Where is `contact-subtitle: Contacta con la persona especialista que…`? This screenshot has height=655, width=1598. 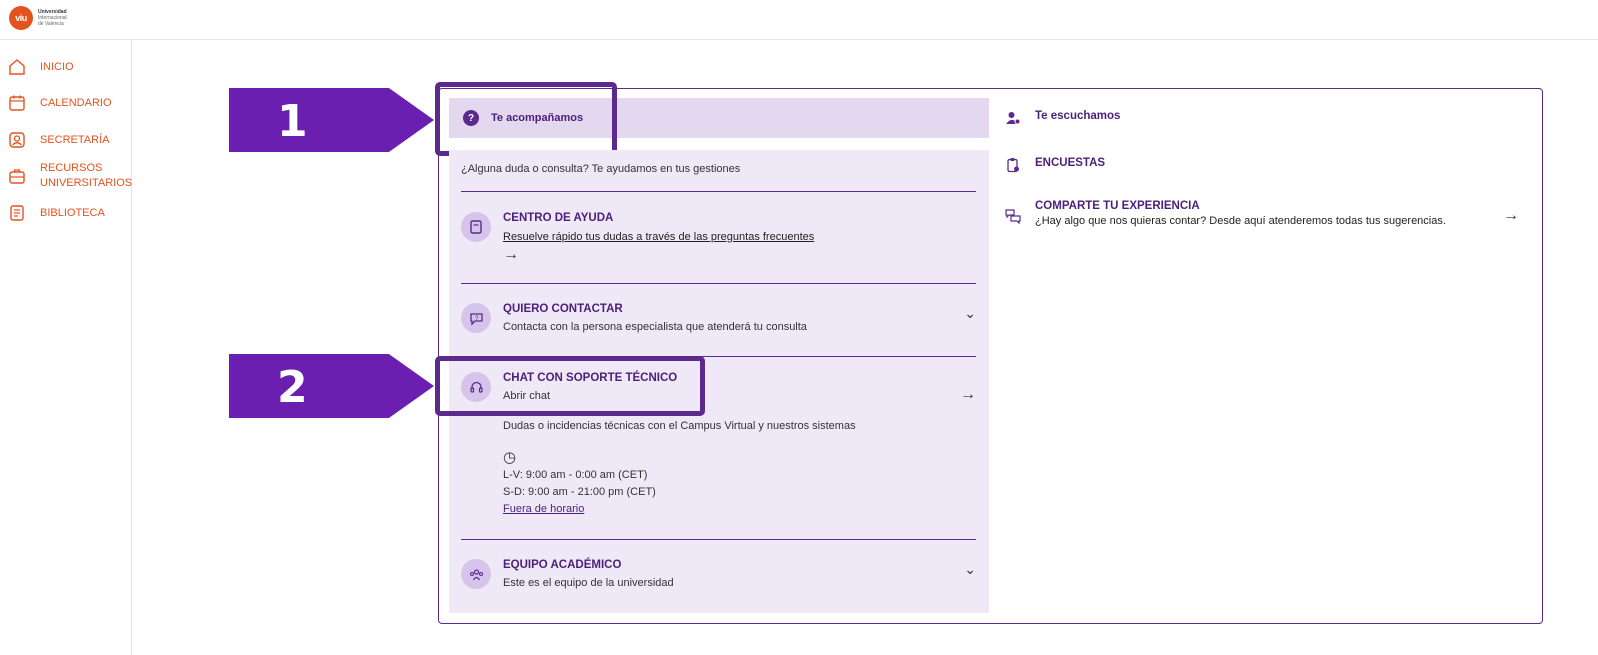 contact-subtitle: Contacta con la persona especialista que… is located at coordinates (655, 327).